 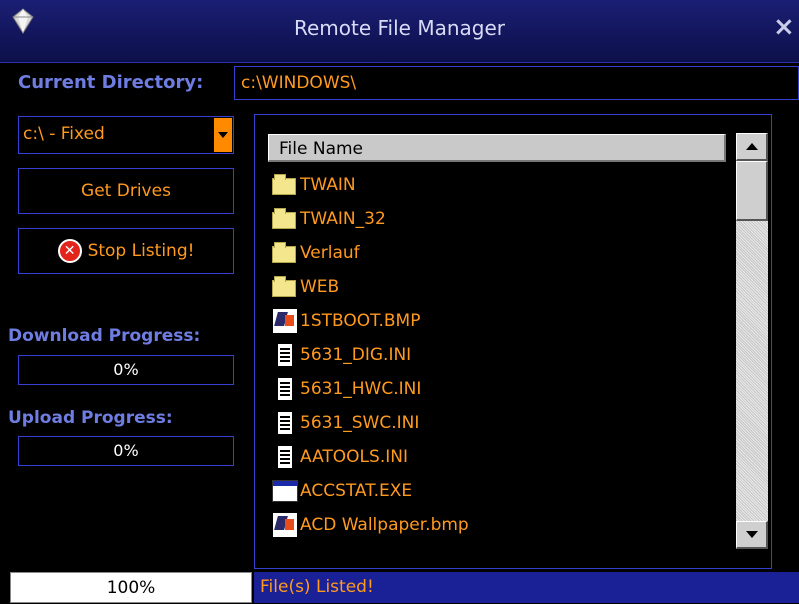 I want to click on file-name: 5631_SWC.INI, so click(x=360, y=423).